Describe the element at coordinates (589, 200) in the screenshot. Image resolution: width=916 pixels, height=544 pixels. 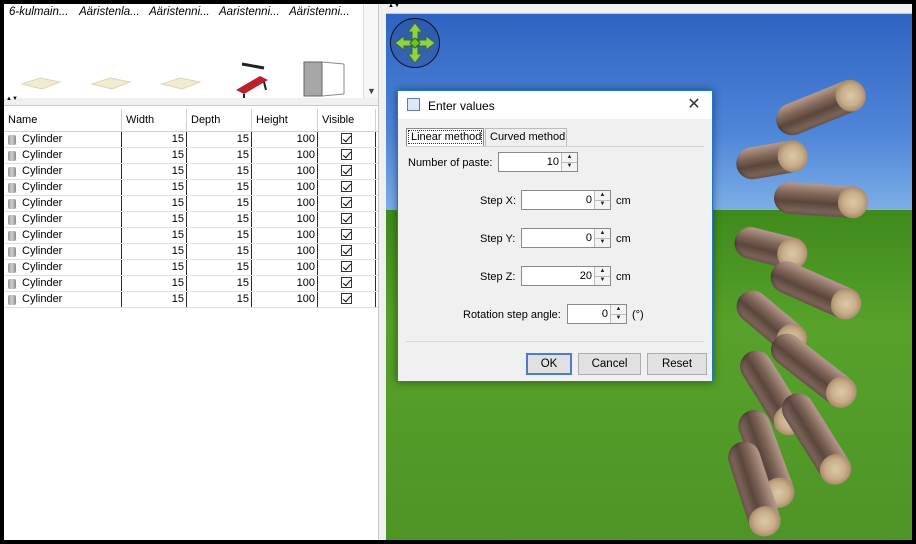
I see `step-x-value: 0` at that location.